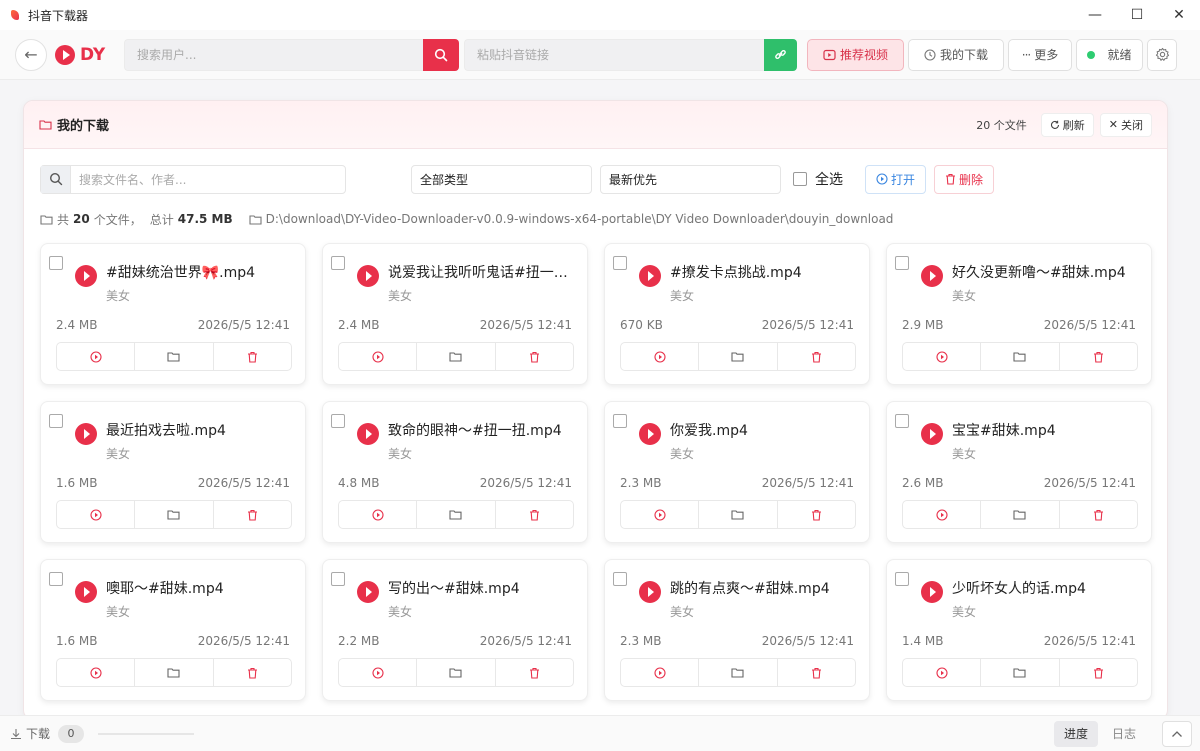 The height and width of the screenshot is (751, 1200). I want to click on more-button: ··· 更多, so click(1040, 54).